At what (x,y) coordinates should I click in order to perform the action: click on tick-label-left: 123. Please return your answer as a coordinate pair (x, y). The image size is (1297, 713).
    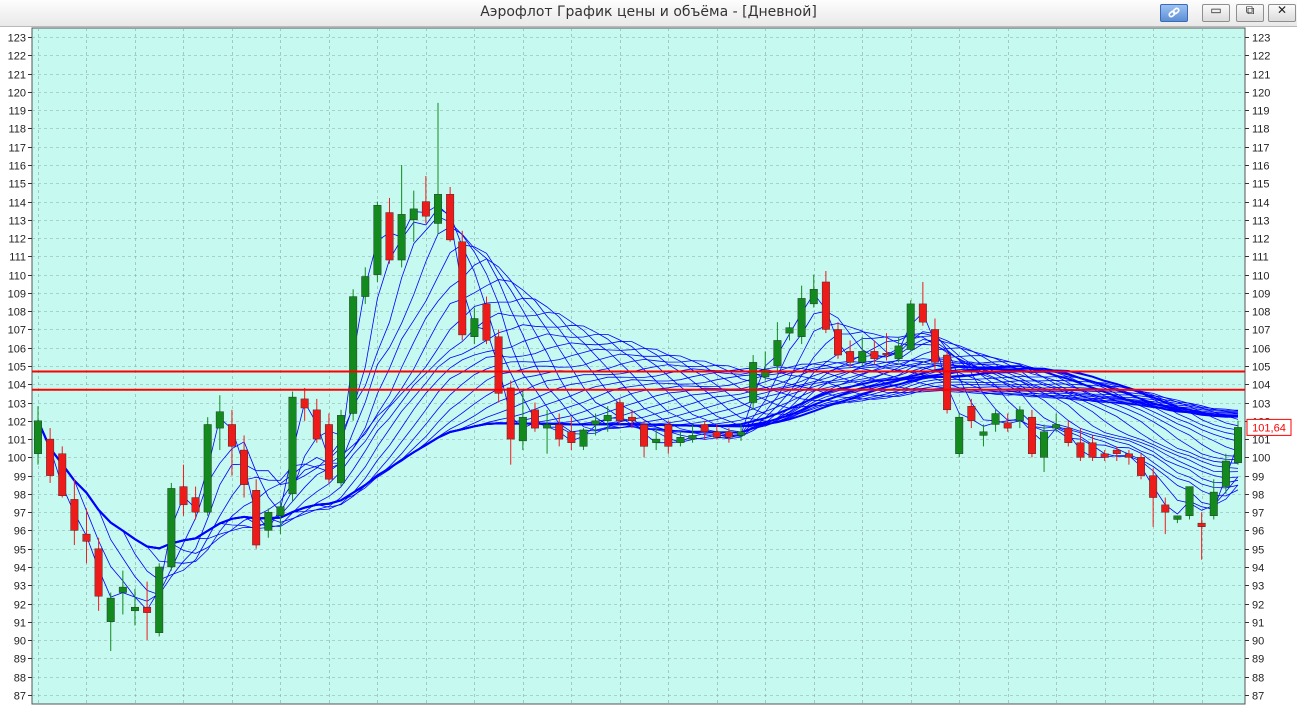
    Looking at the image, I should click on (17, 39).